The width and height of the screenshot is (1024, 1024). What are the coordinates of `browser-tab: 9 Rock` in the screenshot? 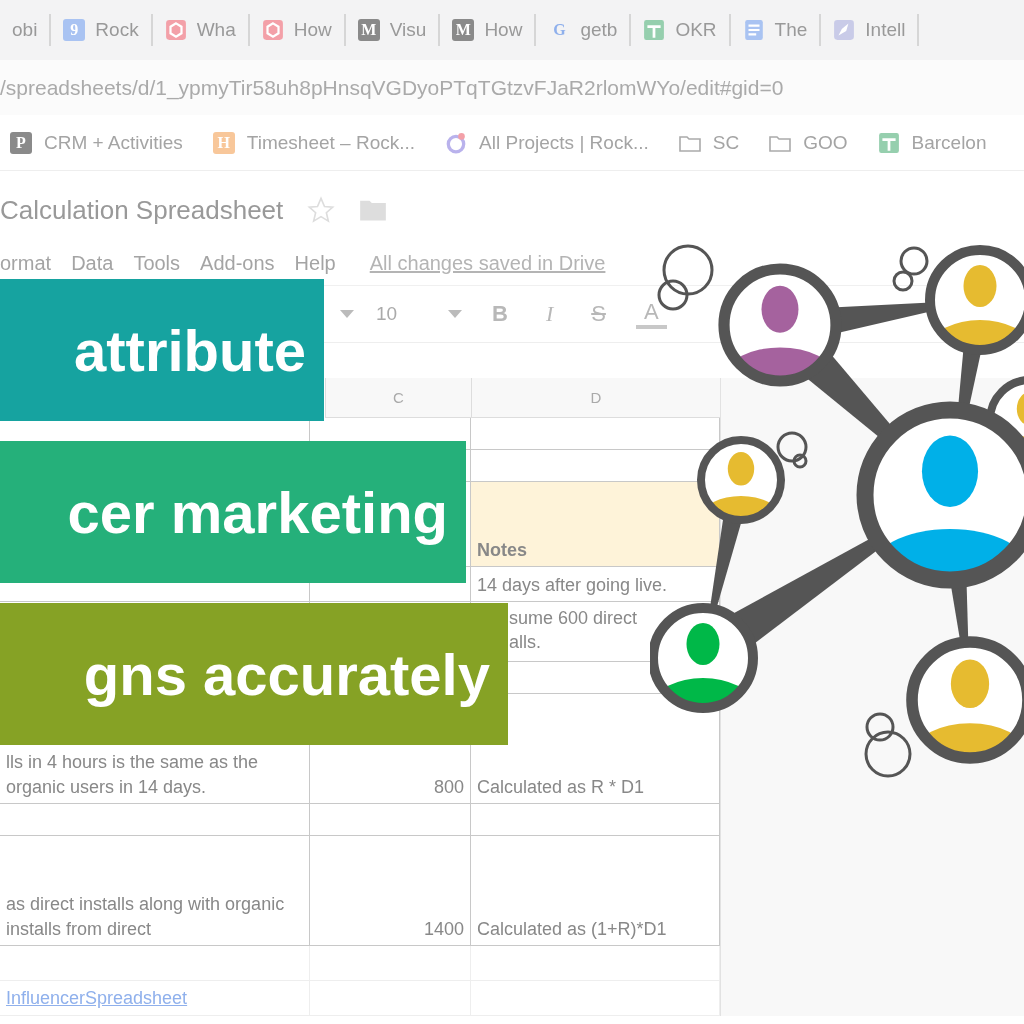 It's located at (102, 30).